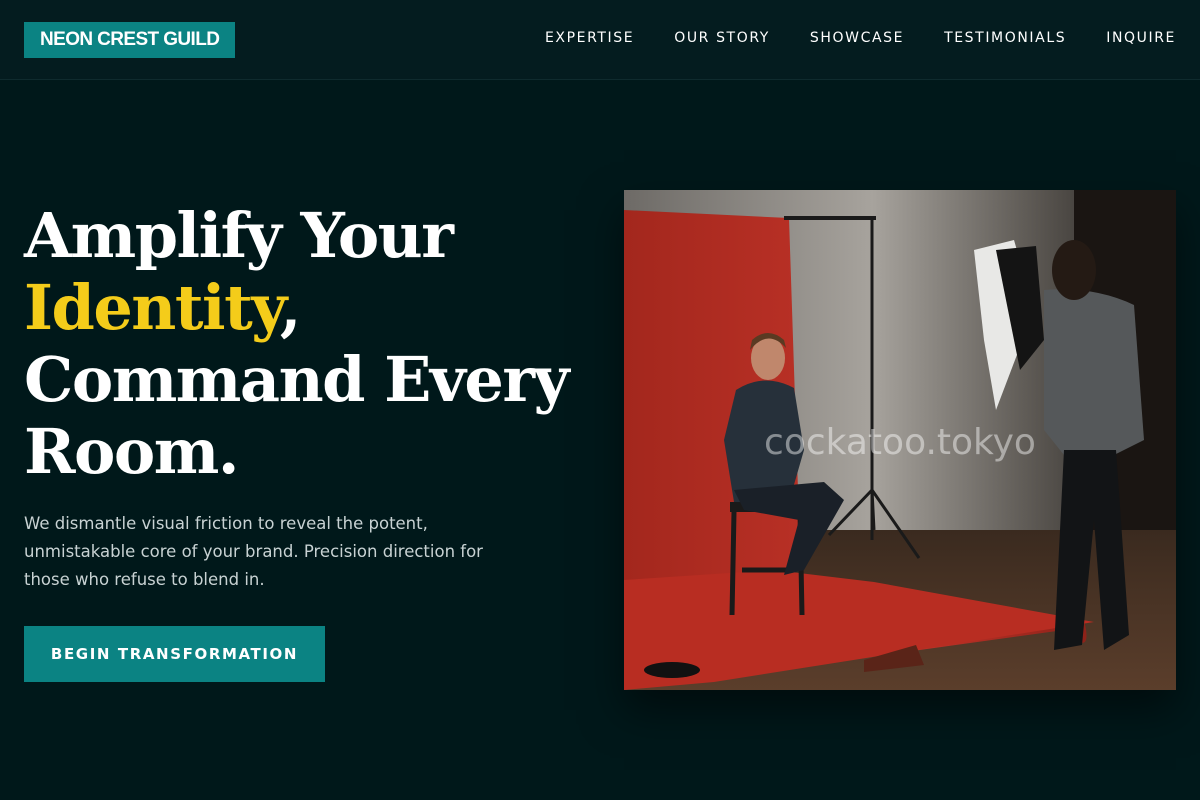  What do you see at coordinates (672, 670) in the screenshot?
I see `floor-disc` at bounding box center [672, 670].